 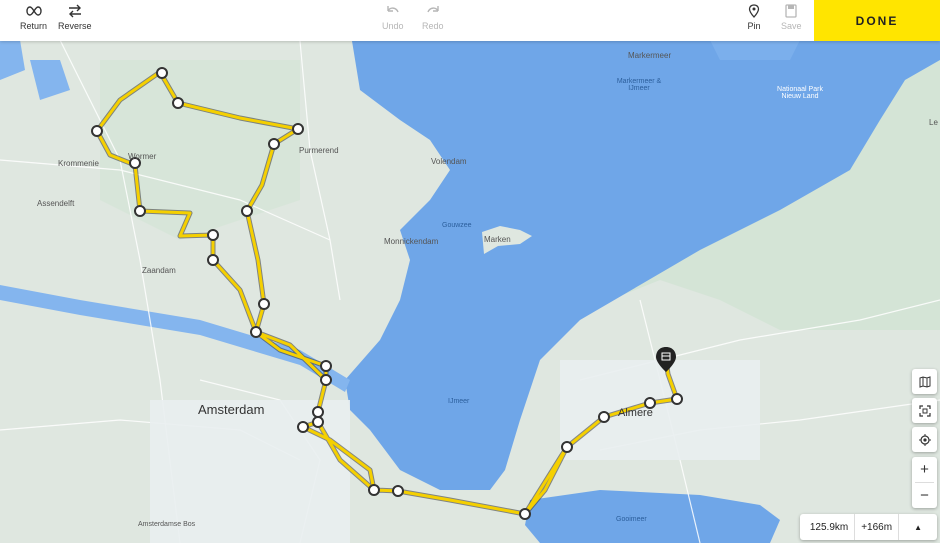 I want to click on zoom-control: + −, so click(x=924, y=482).